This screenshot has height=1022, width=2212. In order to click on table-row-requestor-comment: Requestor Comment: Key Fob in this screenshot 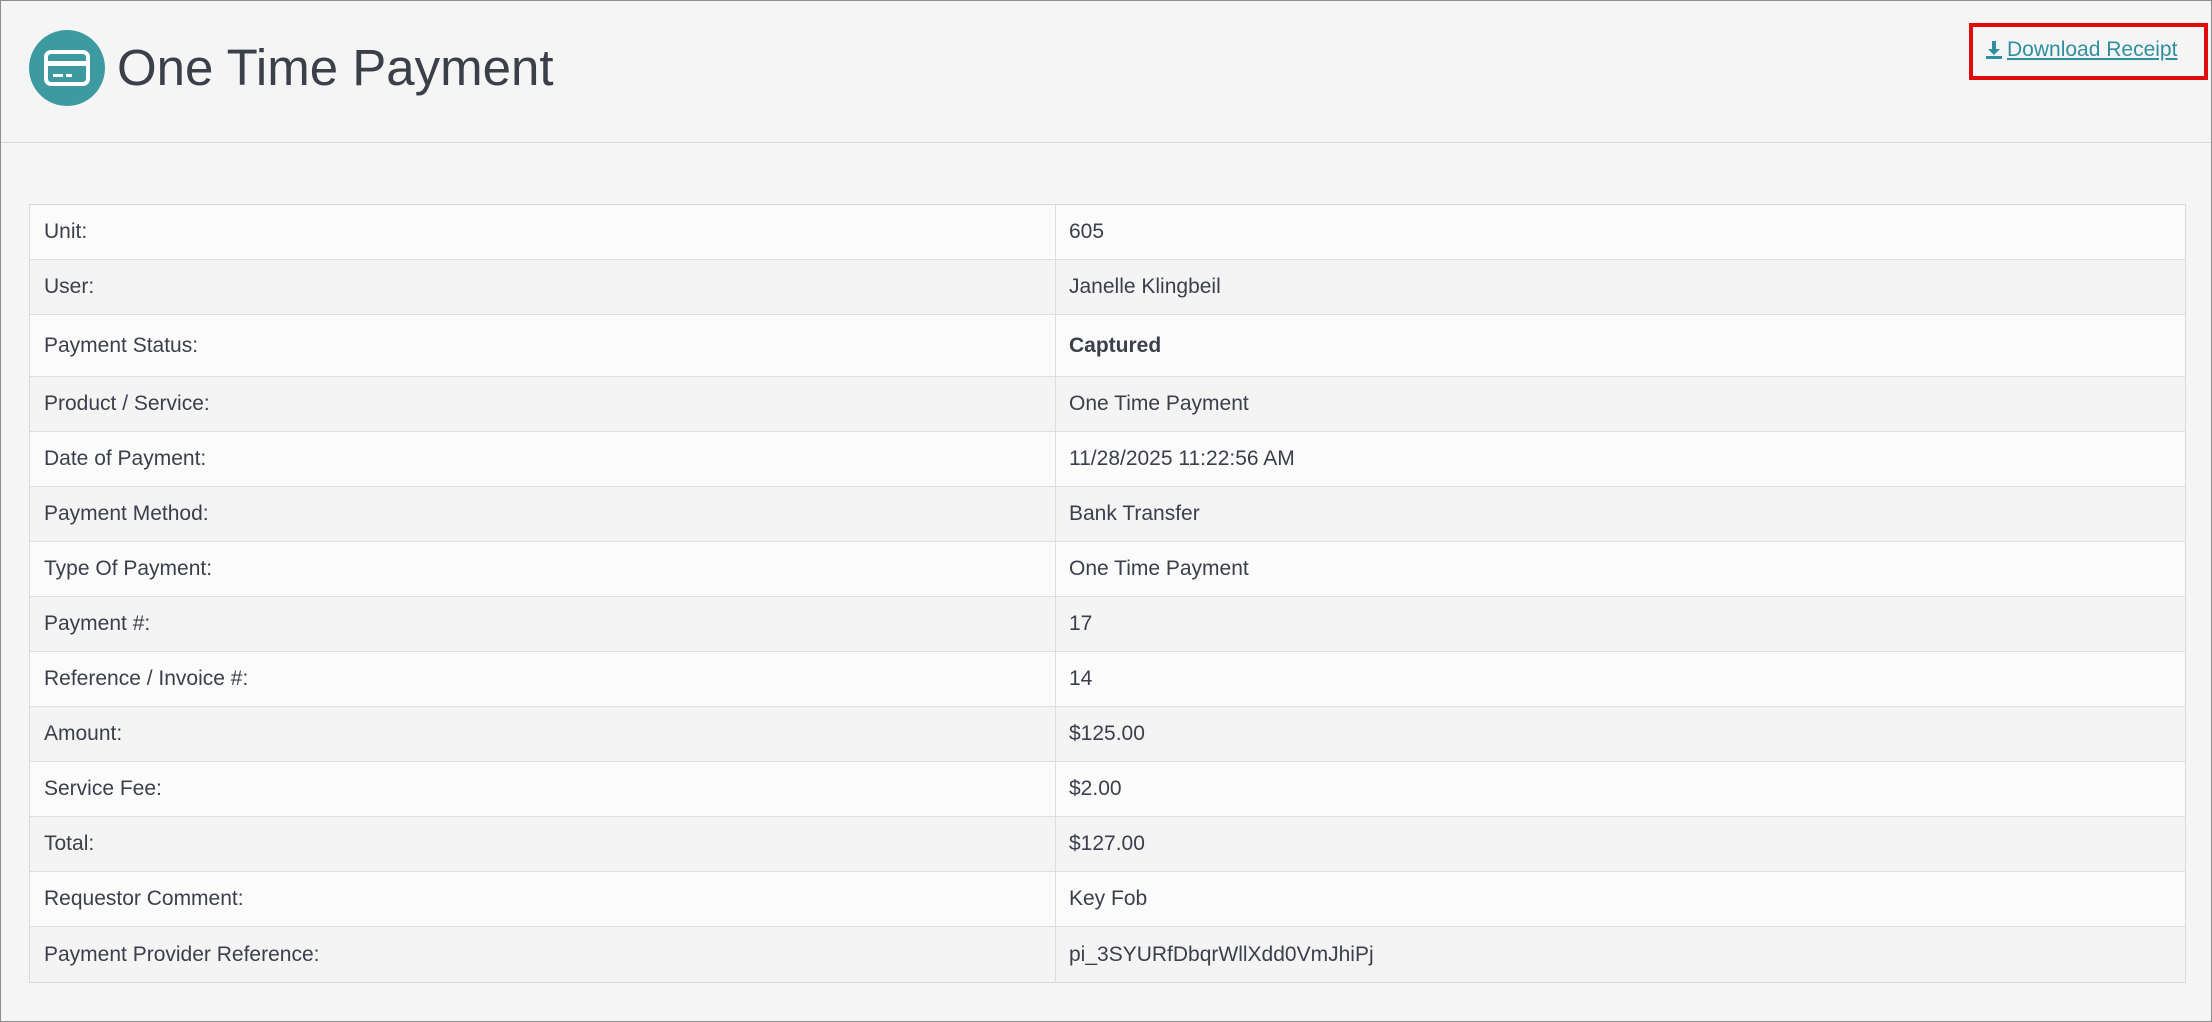, I will do `click(1107, 899)`.